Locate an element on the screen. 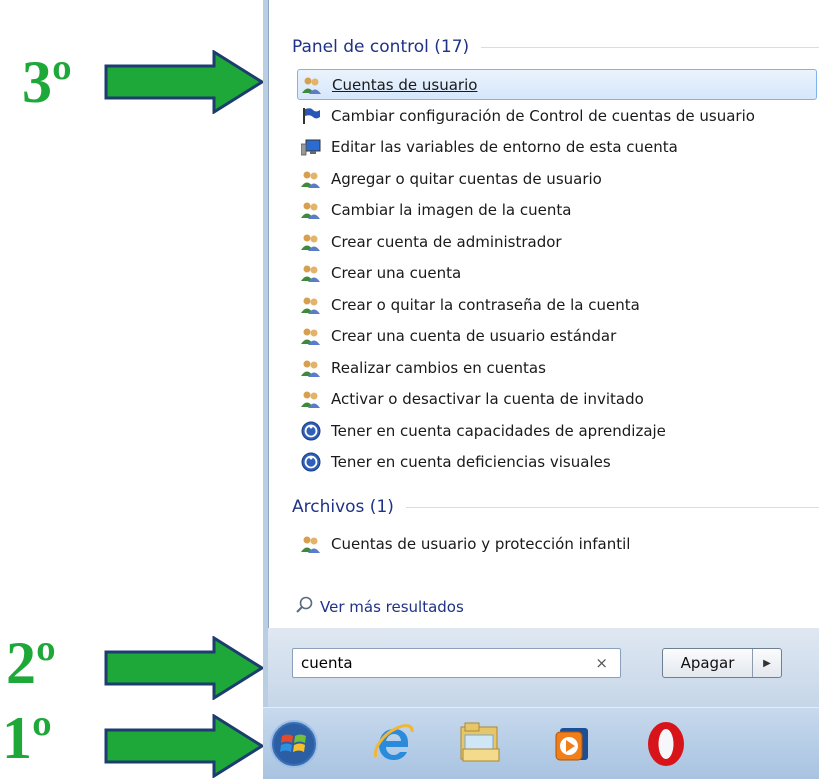 The width and height of the screenshot is (819, 779). shutdown-options-arrow-icon: ▶ is located at coordinates (767, 663).